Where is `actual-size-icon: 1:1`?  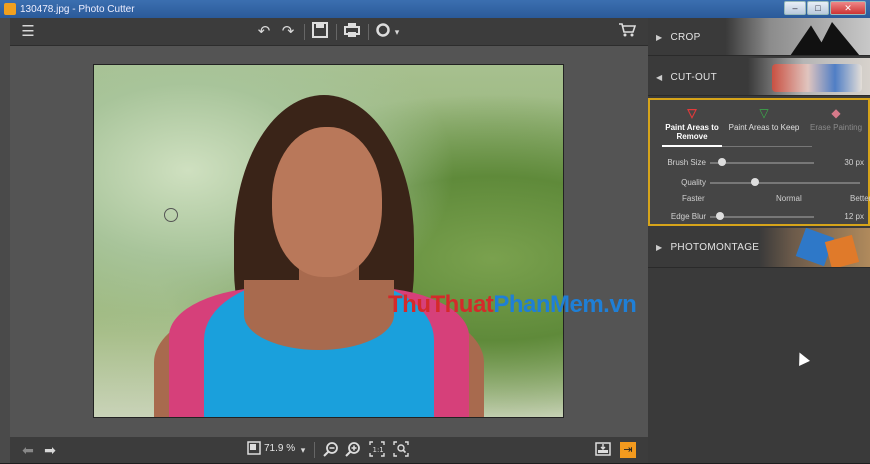
actual-size-icon: 1:1 is located at coordinates (377, 450).